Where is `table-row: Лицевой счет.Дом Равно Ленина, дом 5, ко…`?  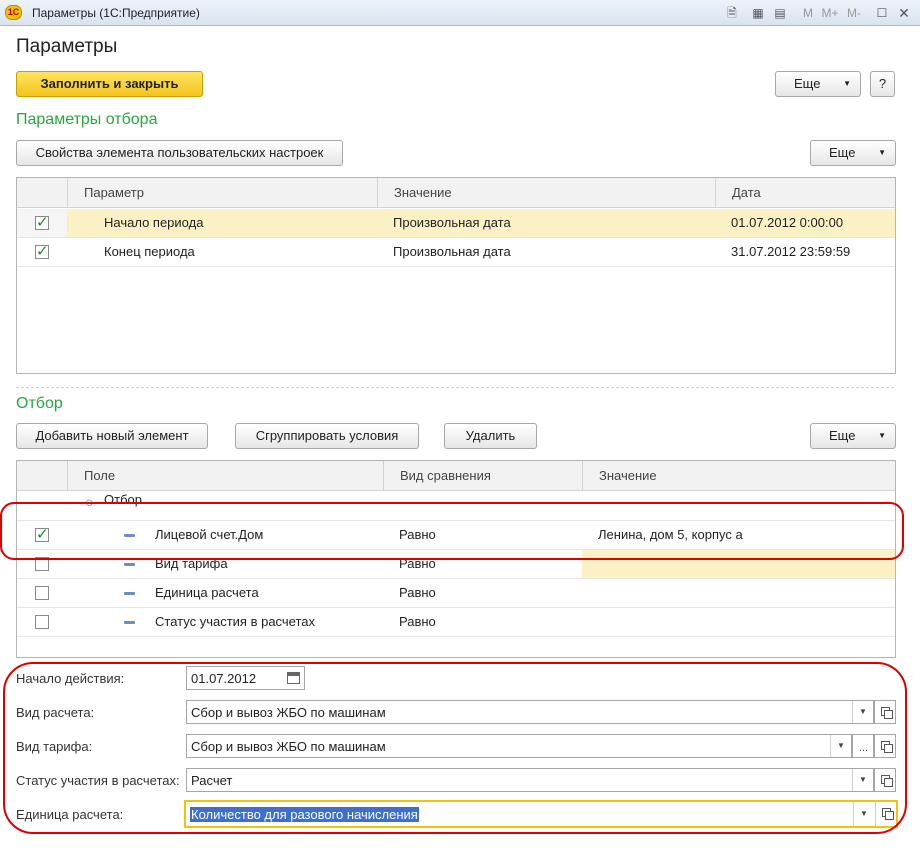
table-row: Лицевой счет.Дом Равно Ленина, дом 5, ко… is located at coordinates (456, 535).